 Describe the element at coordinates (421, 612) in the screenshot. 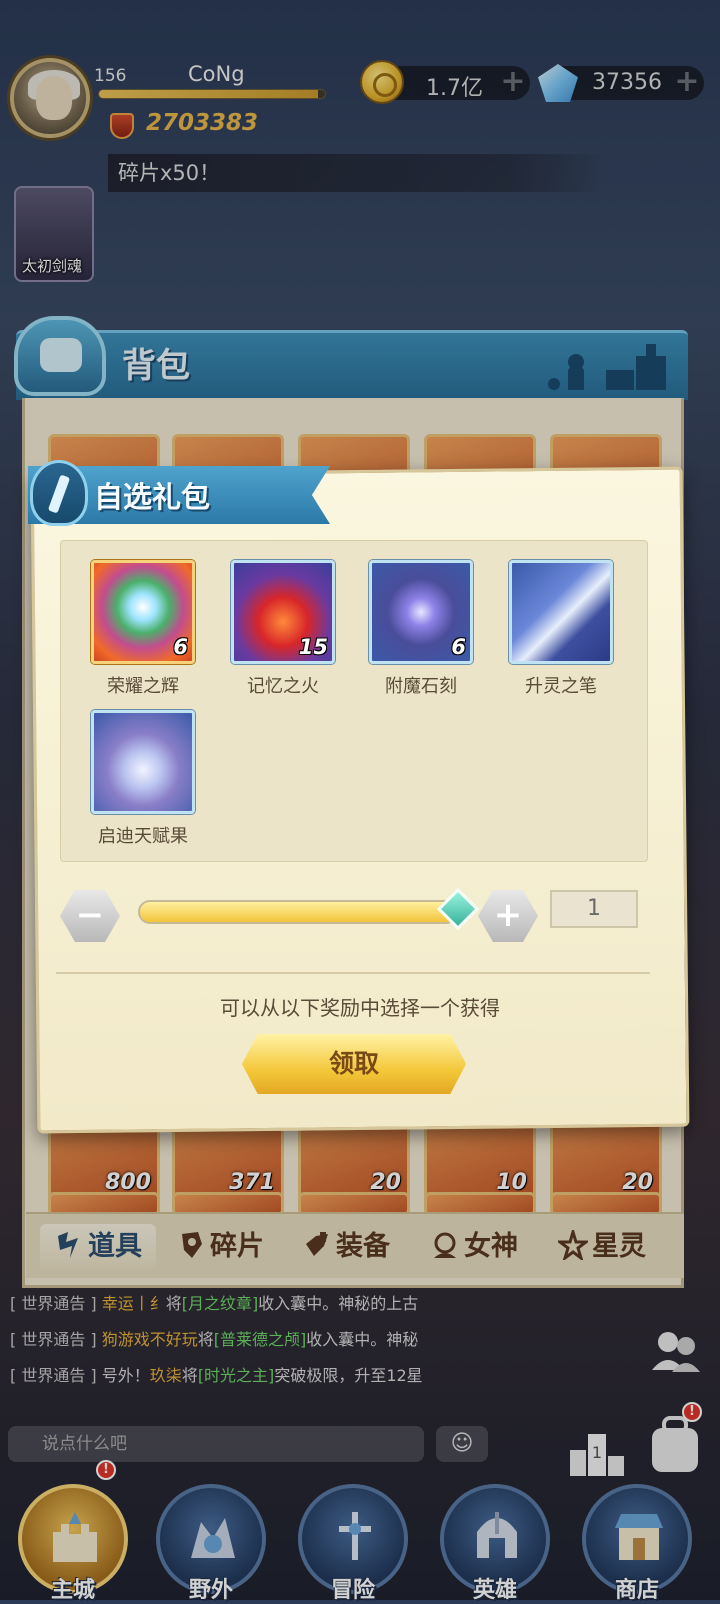

I see `enchant-rune-icon: 6` at that location.